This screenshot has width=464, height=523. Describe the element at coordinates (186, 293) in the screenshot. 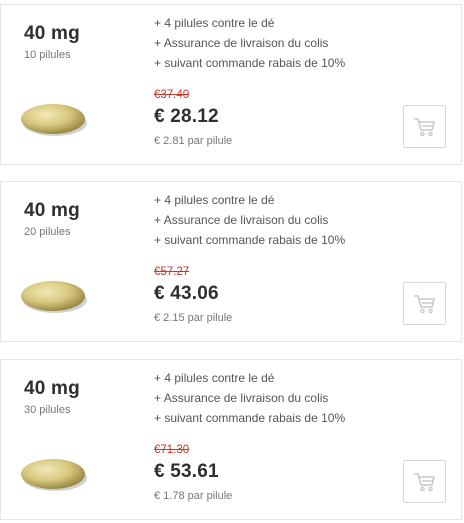

I see `price: € 43.06` at that location.